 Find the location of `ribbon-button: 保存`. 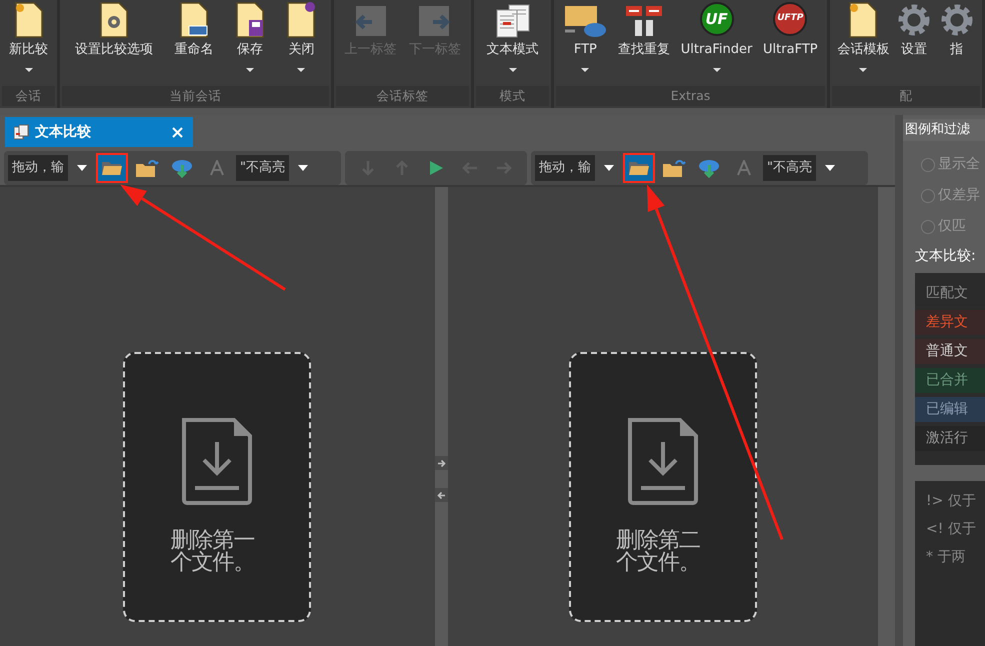

ribbon-button: 保存 is located at coordinates (250, 43).